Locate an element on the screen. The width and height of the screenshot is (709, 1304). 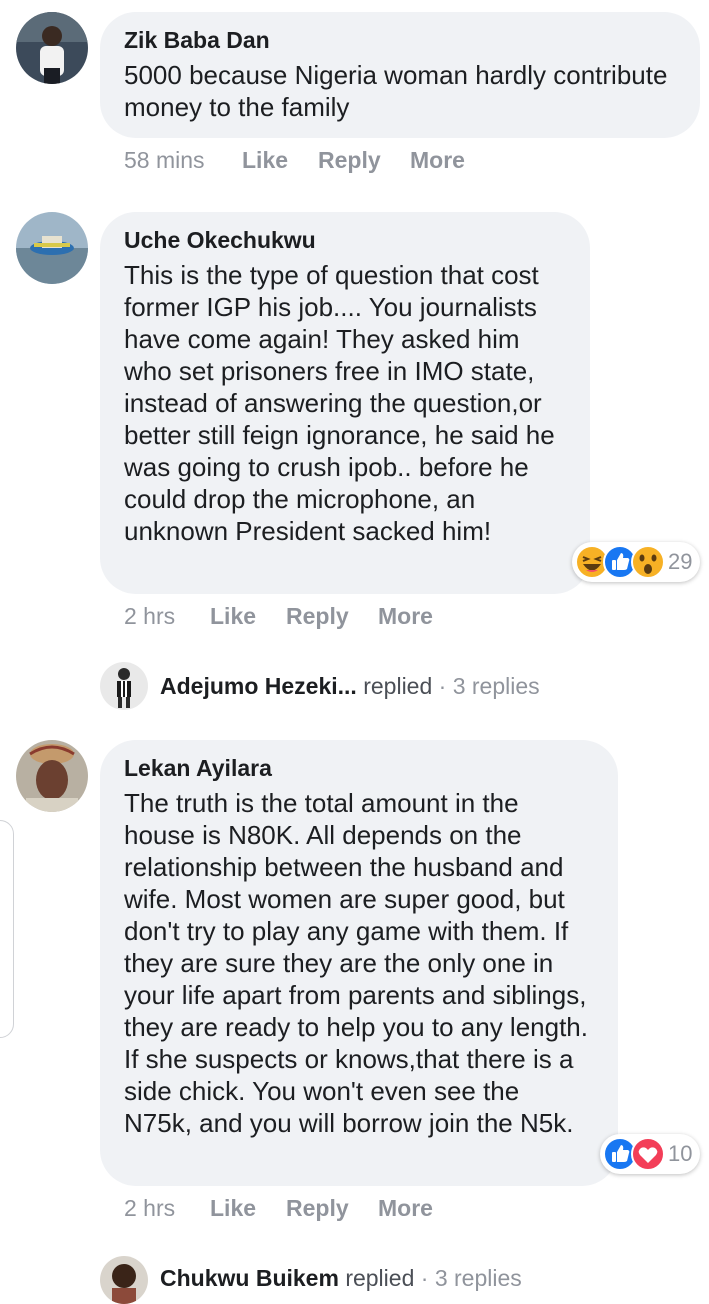
comment-author: Zik Baba Dan is located at coordinates (400, 40).